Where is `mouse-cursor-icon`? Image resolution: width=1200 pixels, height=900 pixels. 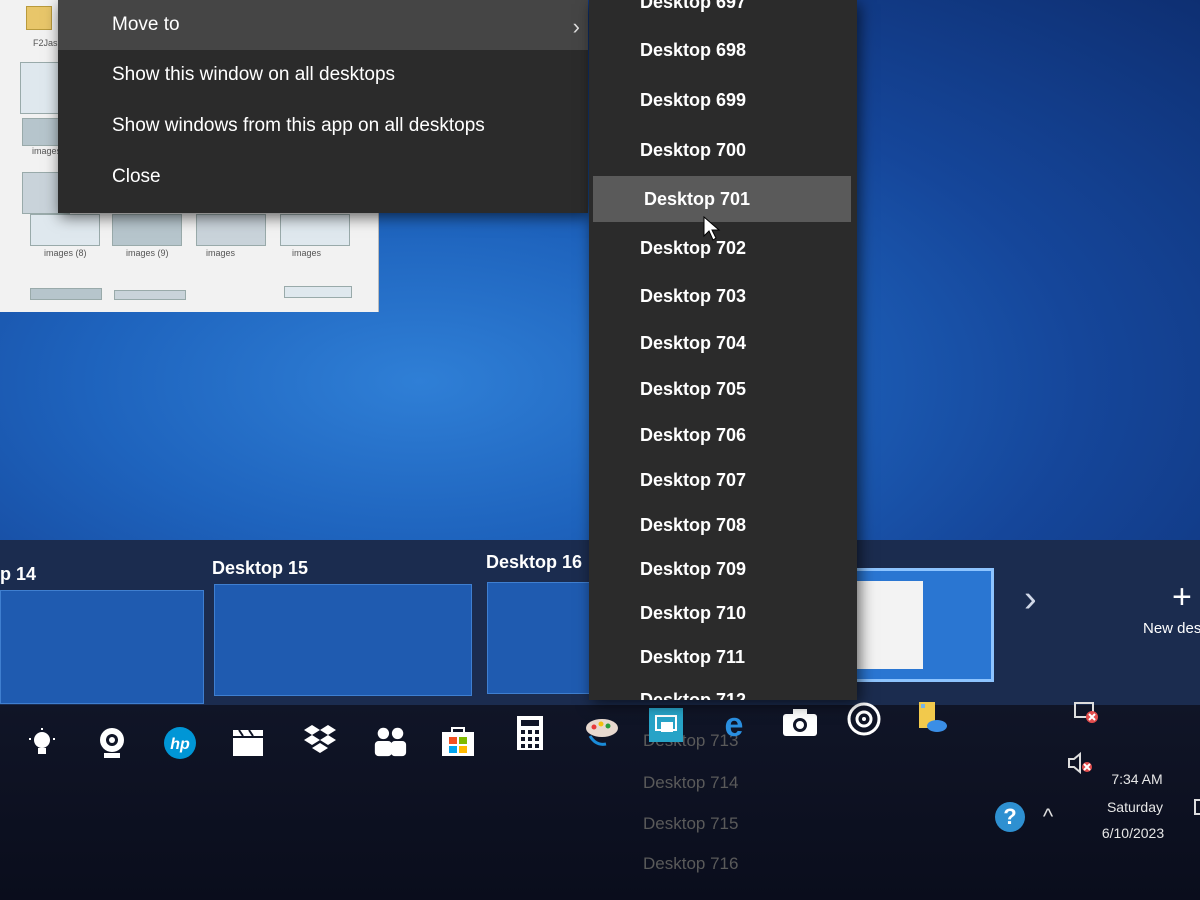 mouse-cursor-icon is located at coordinates (712, 228).